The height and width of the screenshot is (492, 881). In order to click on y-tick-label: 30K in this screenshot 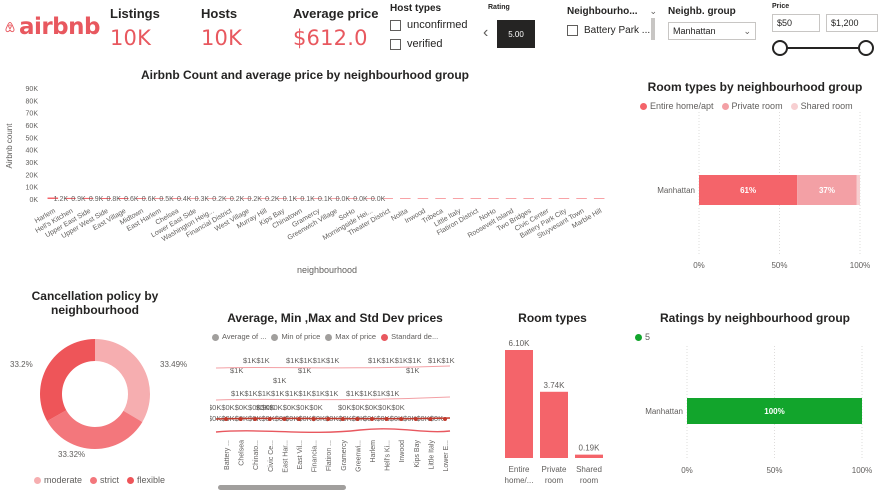, I will do `click(32, 163)`.